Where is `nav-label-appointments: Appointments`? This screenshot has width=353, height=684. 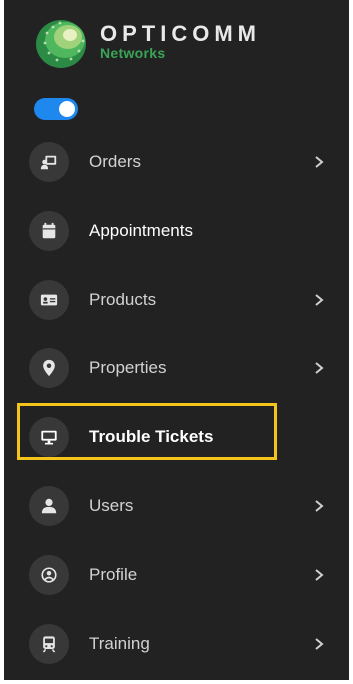 nav-label-appointments: Appointments is located at coordinates (141, 230).